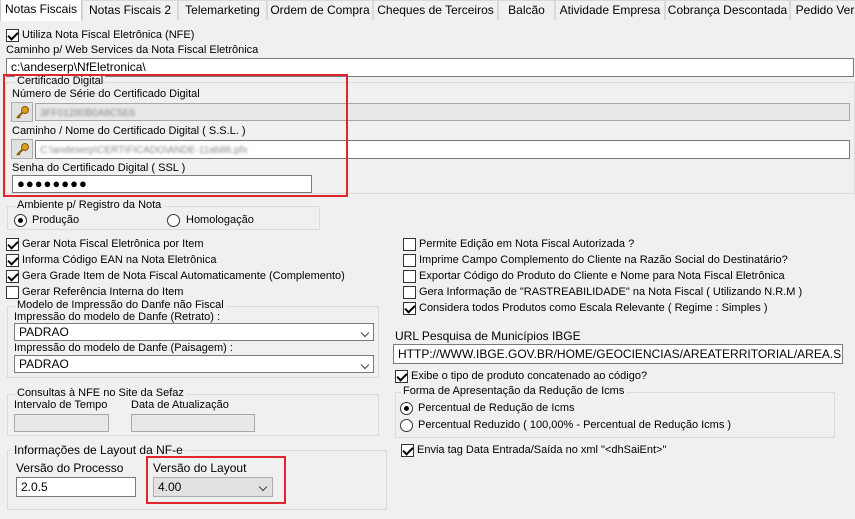 This screenshot has width=855, height=519. What do you see at coordinates (194, 332) in the screenshot?
I see `danfe-portrait-select: PADRAO` at bounding box center [194, 332].